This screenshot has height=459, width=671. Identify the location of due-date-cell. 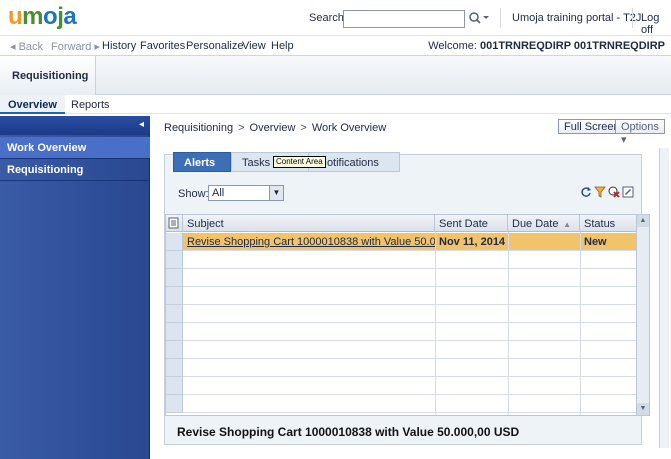
(544, 242).